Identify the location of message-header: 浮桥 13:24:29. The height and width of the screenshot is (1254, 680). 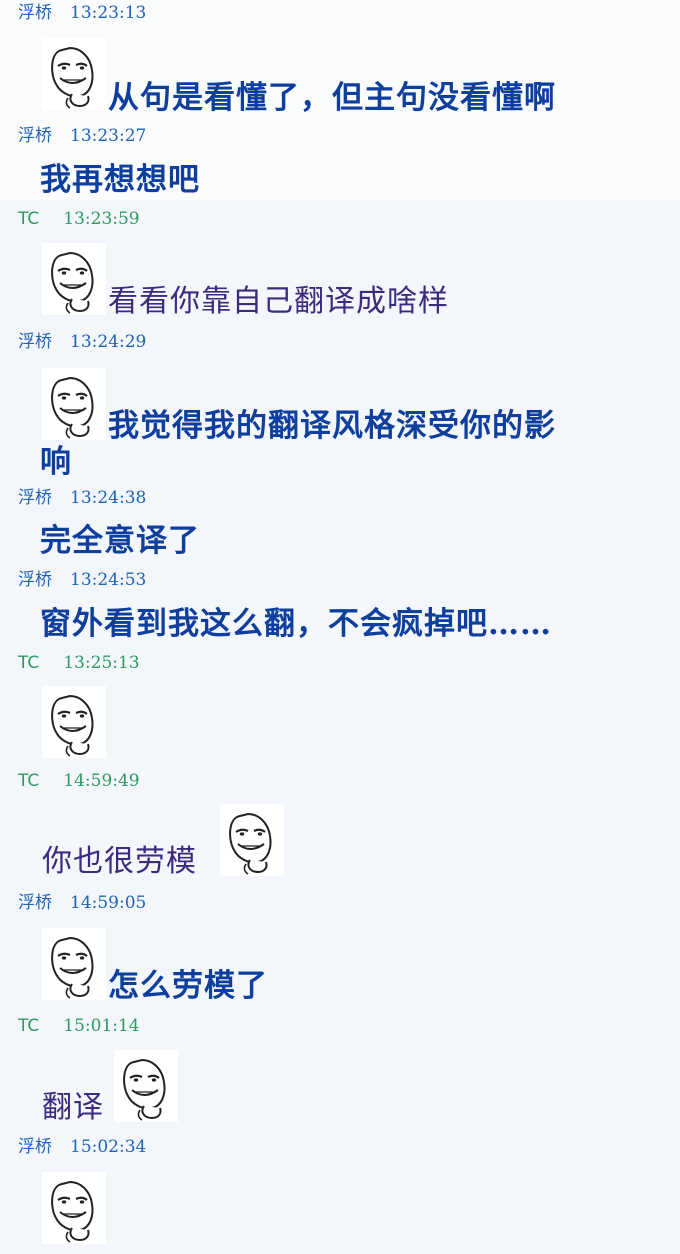
(82, 342).